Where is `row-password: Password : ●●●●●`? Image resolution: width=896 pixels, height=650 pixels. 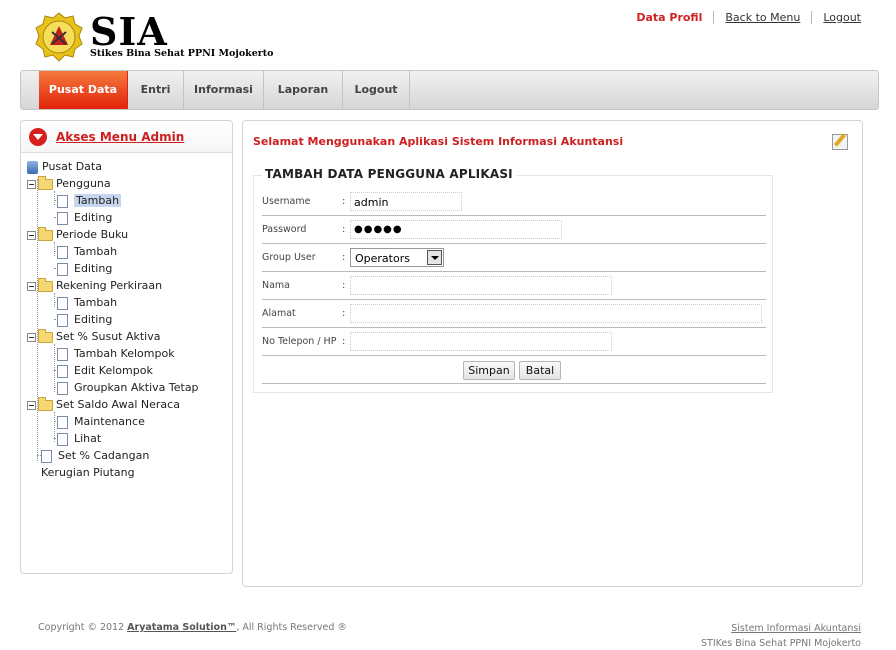
row-password: Password : ●●●●● is located at coordinates (514, 230).